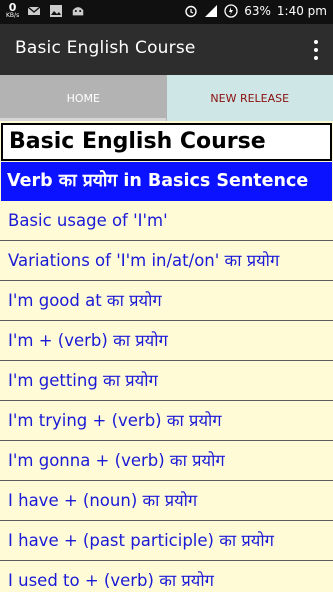 This screenshot has height=592, width=333. I want to click on battery-percent: 63%, so click(257, 11).